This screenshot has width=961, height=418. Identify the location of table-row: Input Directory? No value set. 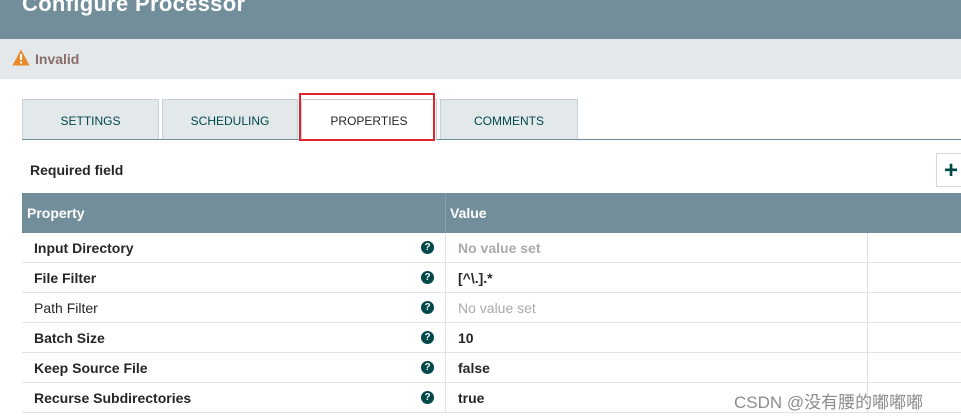
(491, 248).